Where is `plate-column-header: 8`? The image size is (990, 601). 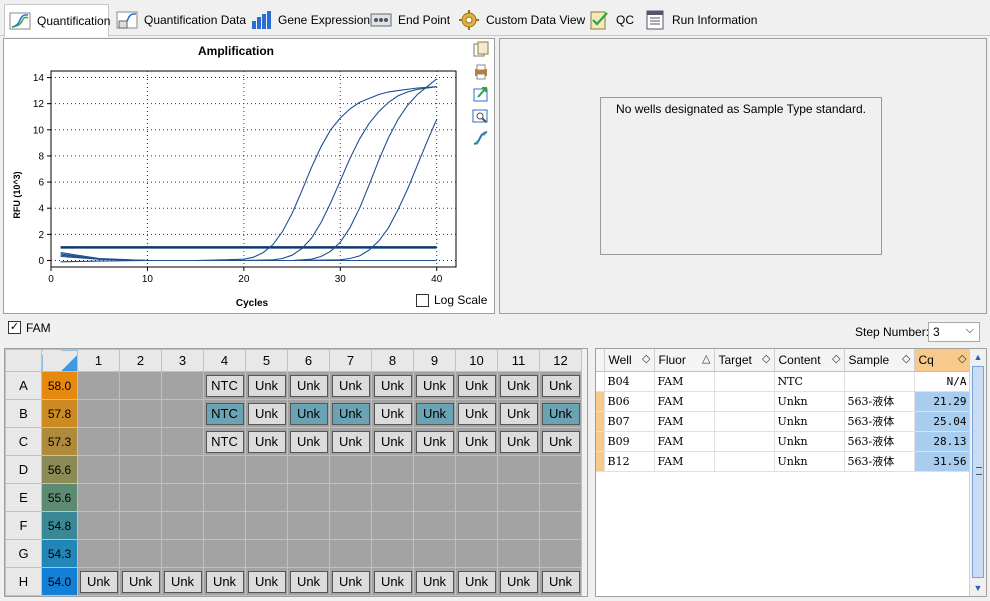
plate-column-header: 8 is located at coordinates (392, 360).